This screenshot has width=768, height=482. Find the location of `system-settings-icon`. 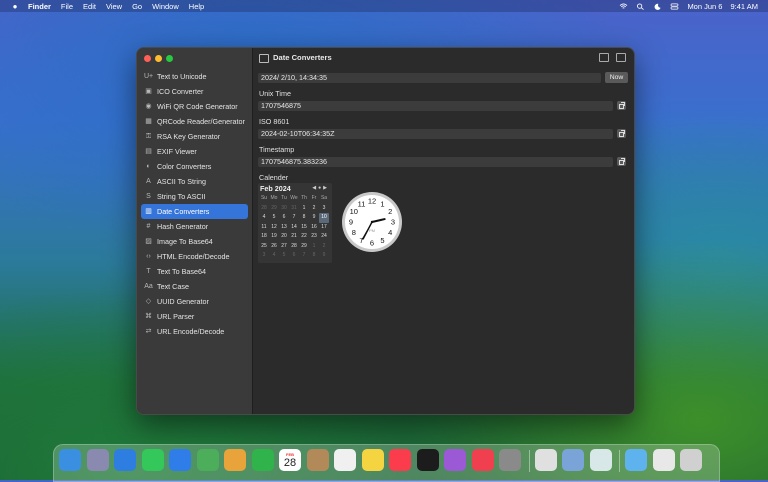

system-settings-icon is located at coordinates (510, 460).